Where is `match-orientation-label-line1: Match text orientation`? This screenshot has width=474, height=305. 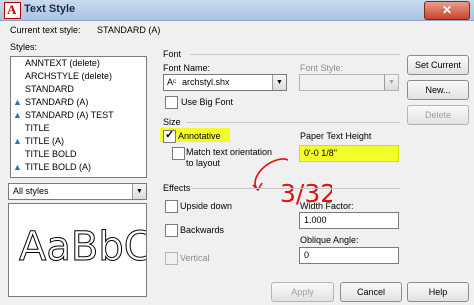
match-orientation-label-line1: Match text orientation is located at coordinates (229, 152).